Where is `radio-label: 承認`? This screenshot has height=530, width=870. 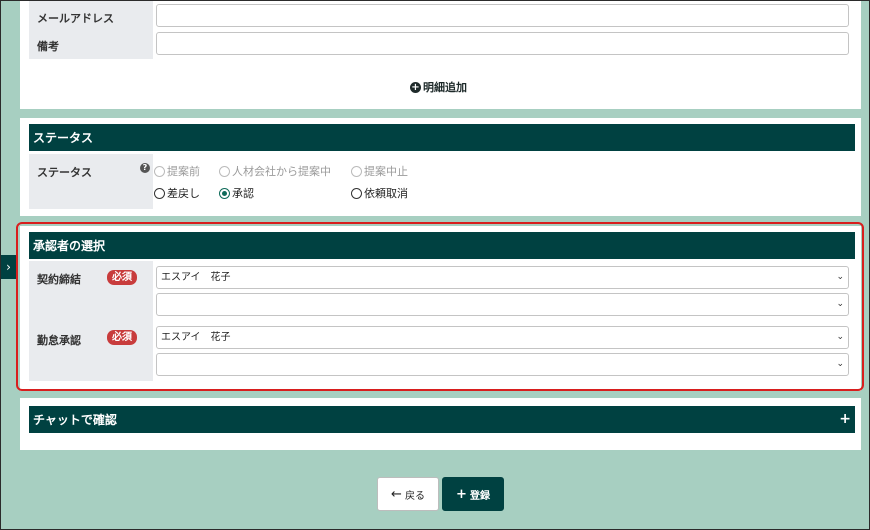
radio-label: 承認 is located at coordinates (243, 193).